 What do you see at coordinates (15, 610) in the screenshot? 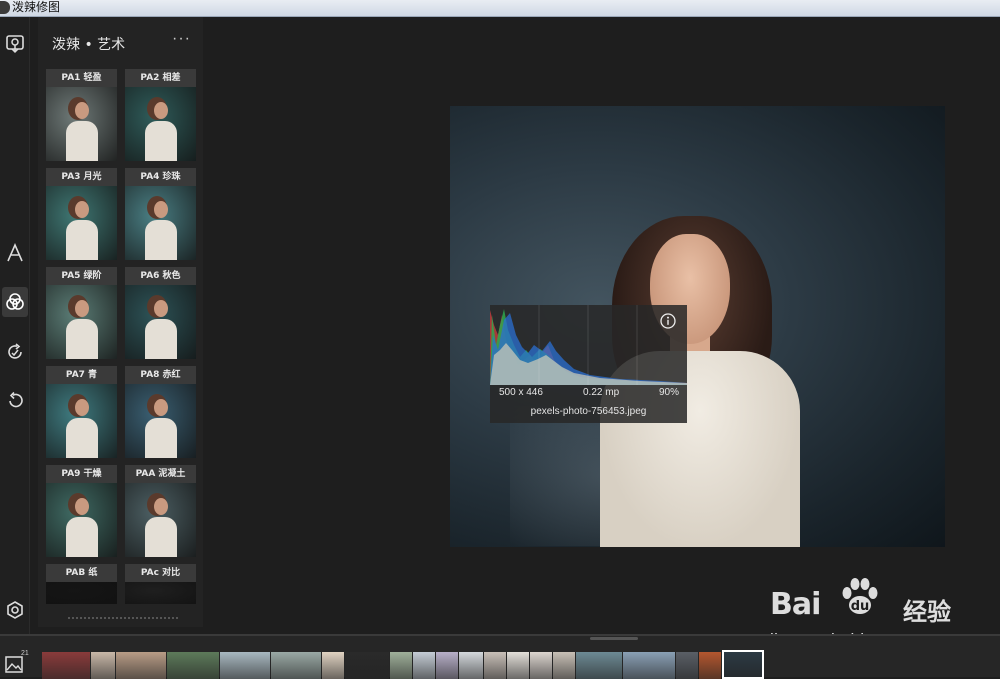
I see `settings-button` at bounding box center [15, 610].